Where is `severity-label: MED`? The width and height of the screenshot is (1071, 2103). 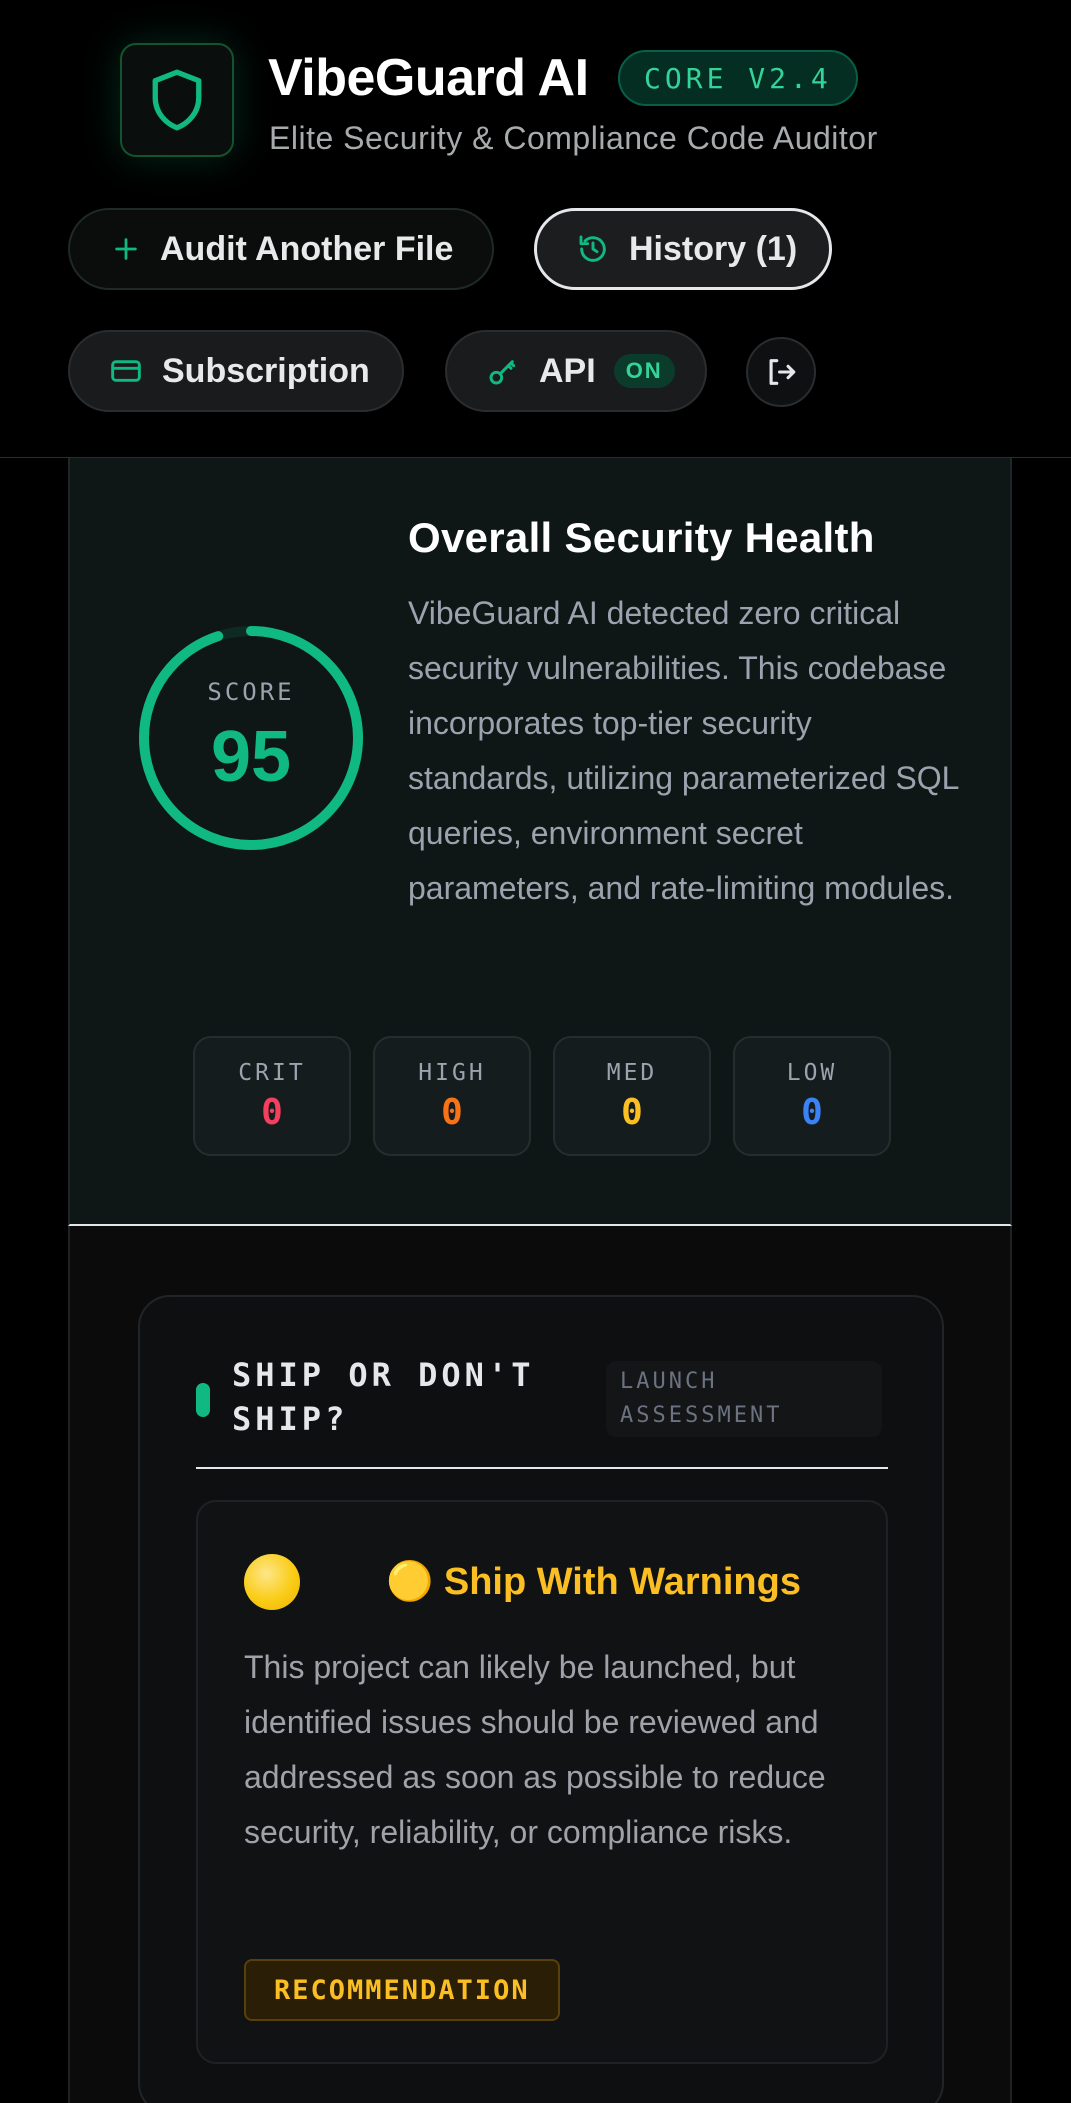
severity-label: MED is located at coordinates (632, 1073).